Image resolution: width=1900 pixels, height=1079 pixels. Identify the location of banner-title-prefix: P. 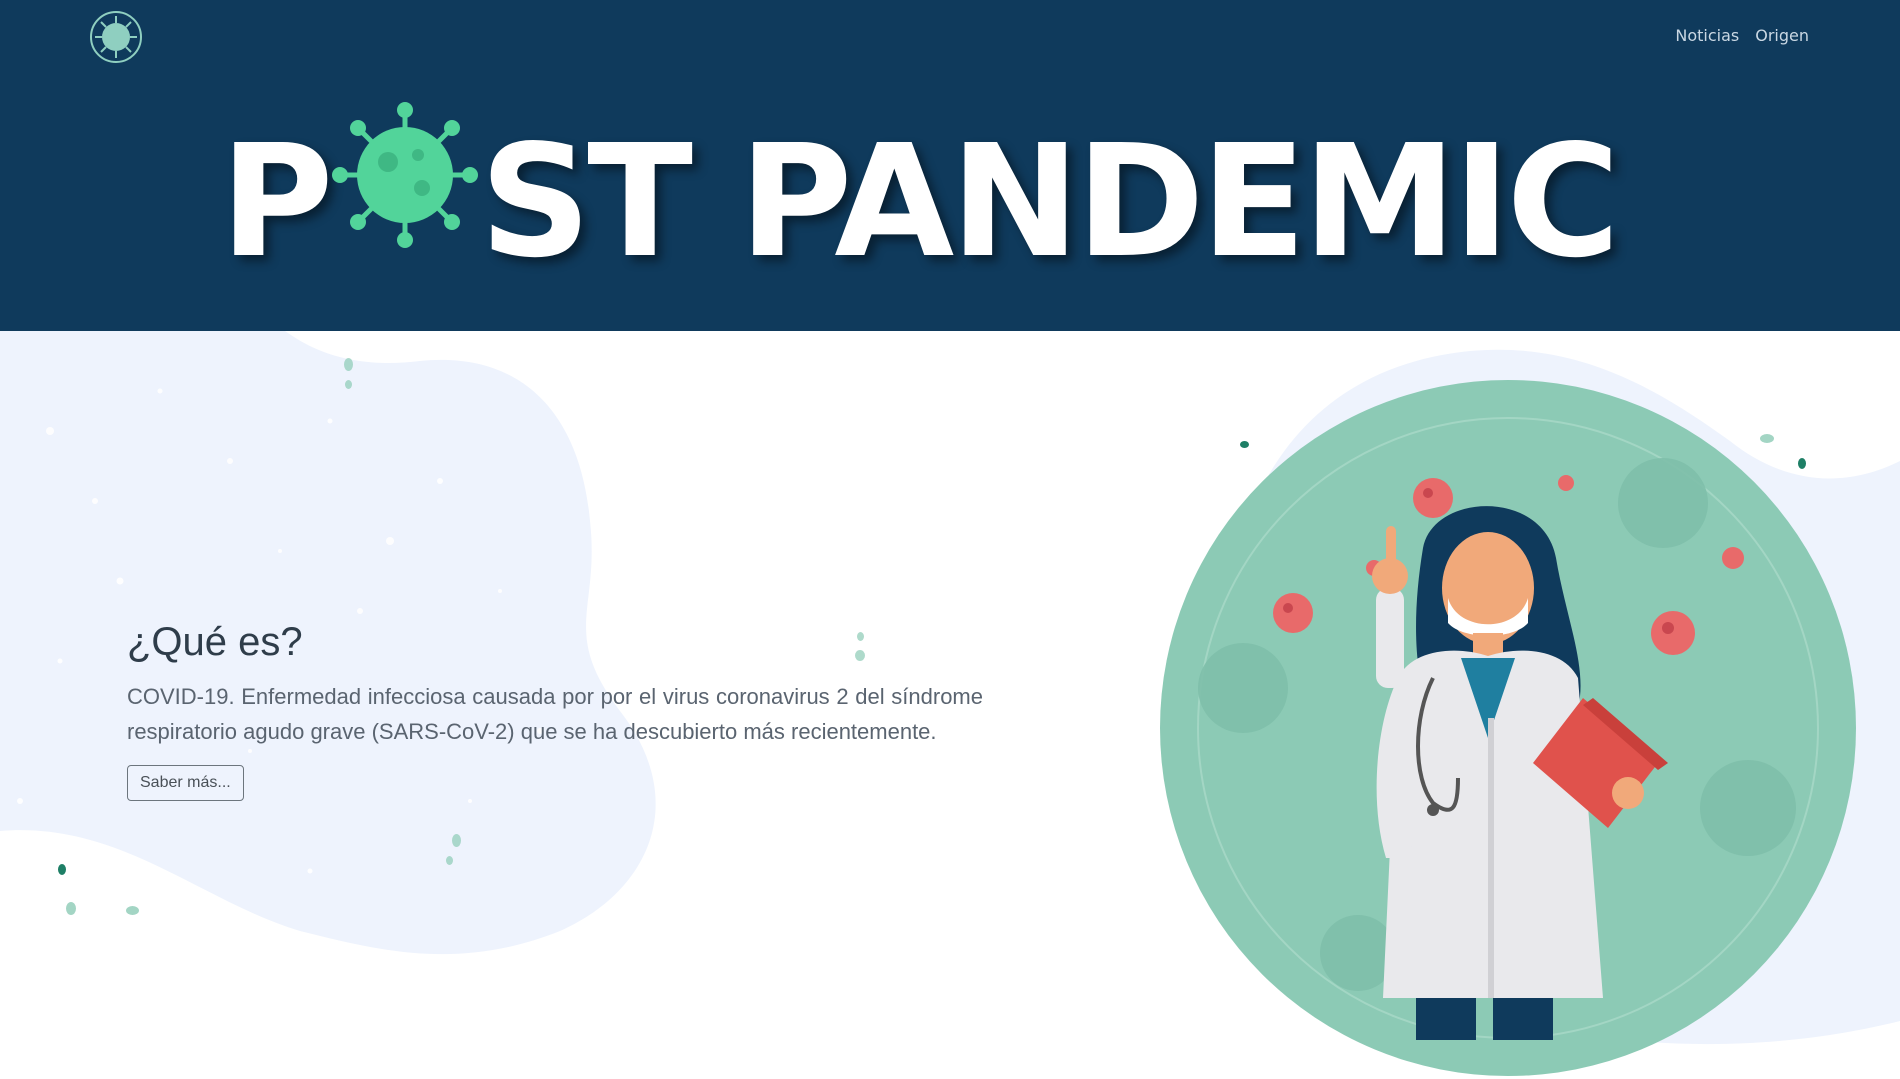
(277, 201).